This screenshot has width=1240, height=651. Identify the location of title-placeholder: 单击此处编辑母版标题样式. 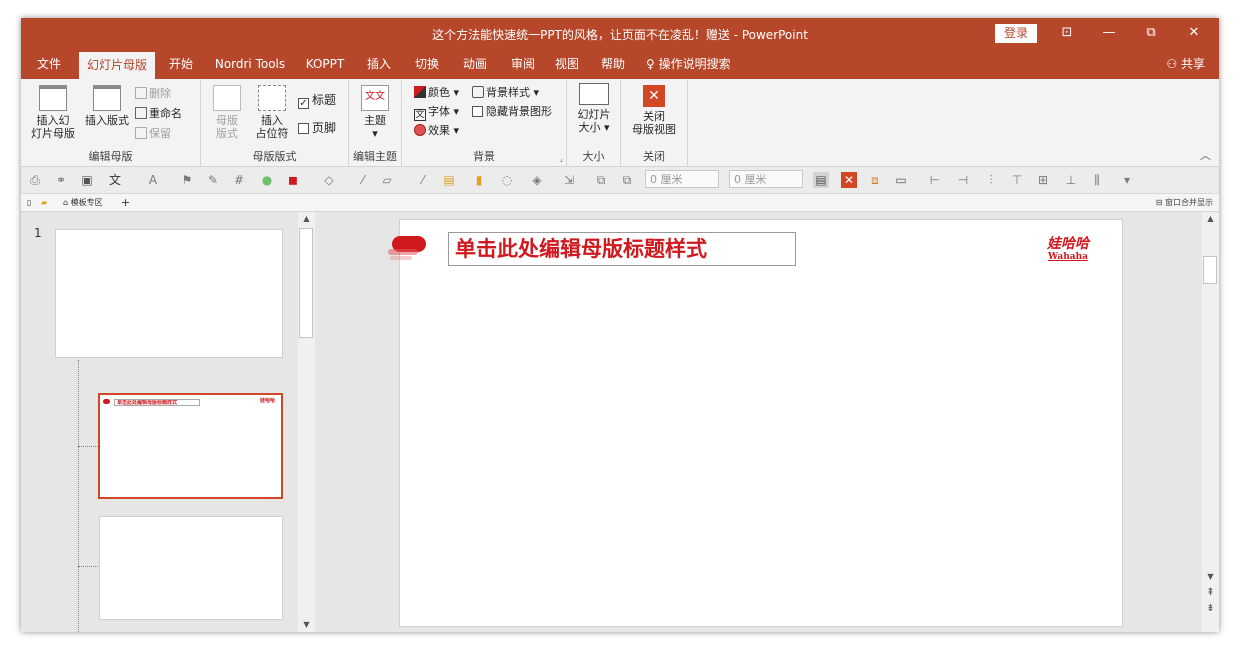
(622, 249).